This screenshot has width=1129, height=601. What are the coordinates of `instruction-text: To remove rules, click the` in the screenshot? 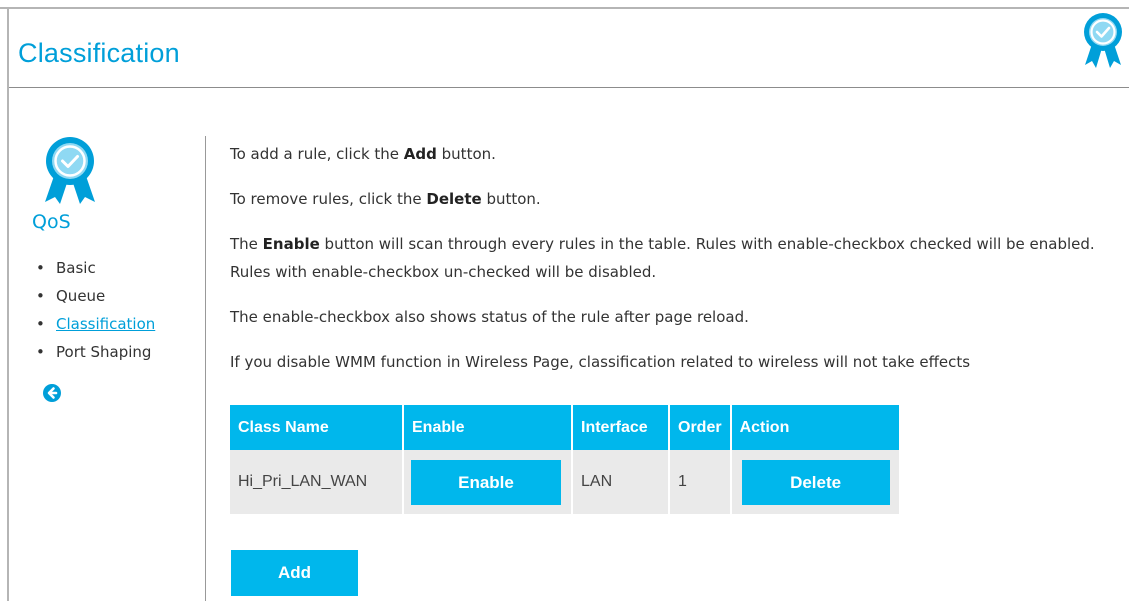 It's located at (328, 199).